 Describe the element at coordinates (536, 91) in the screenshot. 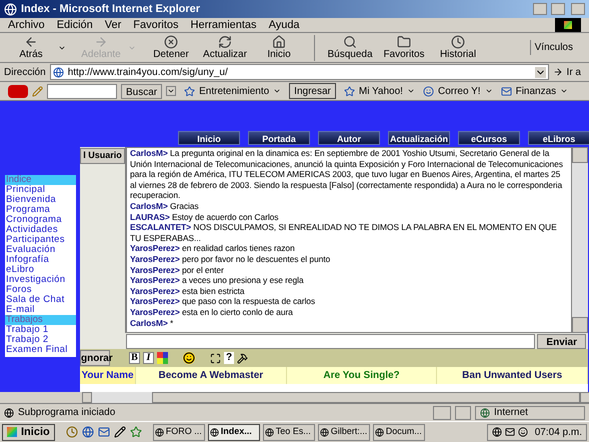

I see `toolbar-menu-item: Finanzas` at that location.